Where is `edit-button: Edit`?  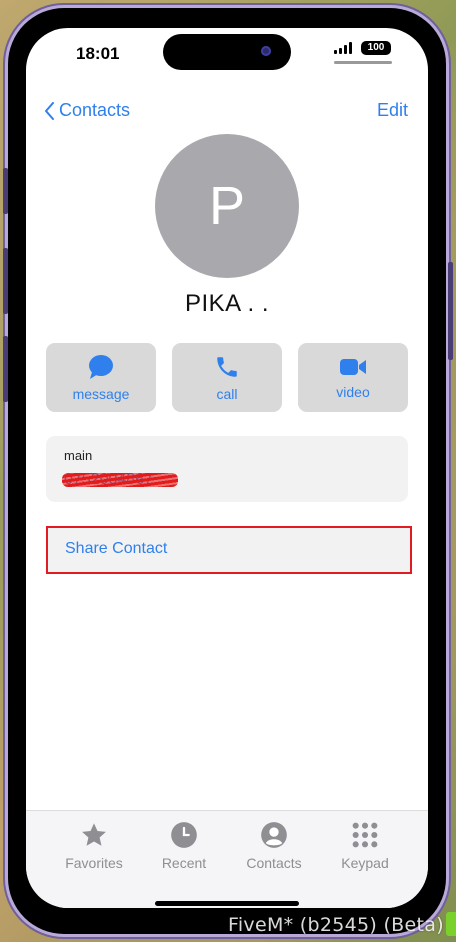 edit-button: Edit is located at coordinates (392, 110).